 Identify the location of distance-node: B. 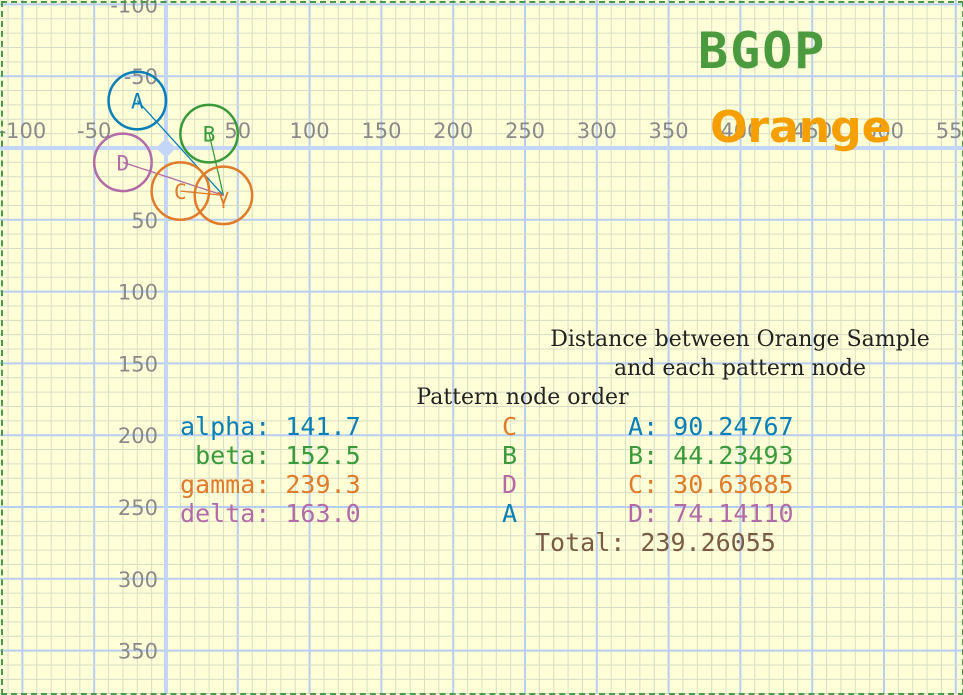
(636, 455).